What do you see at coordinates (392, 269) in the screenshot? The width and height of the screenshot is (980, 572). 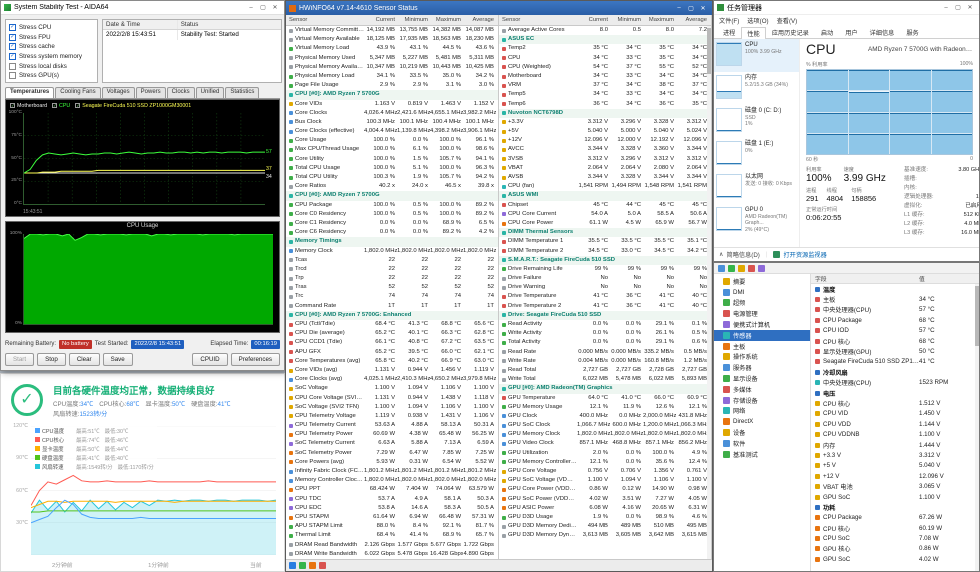 I see `sensor-row: Trcd 22 22 22 22` at bounding box center [392, 269].